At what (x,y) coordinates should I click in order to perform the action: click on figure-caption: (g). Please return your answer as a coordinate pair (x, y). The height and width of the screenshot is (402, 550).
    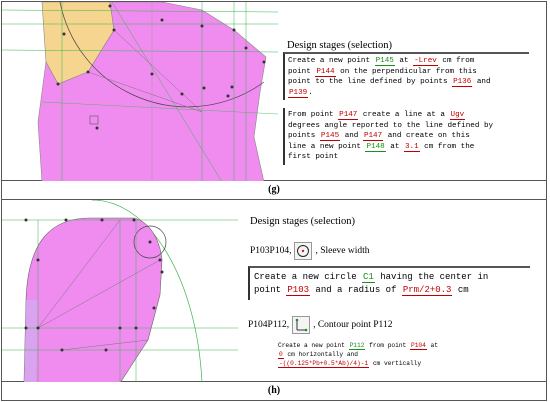
    Looking at the image, I should click on (274, 189).